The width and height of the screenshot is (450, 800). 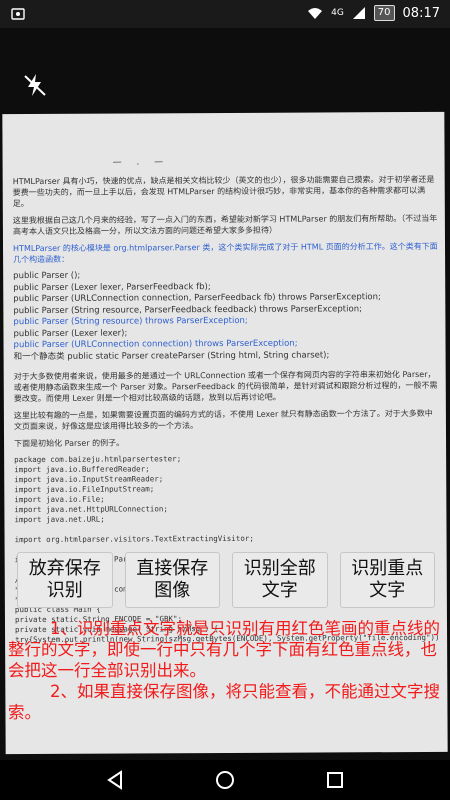 What do you see at coordinates (65, 580) in the screenshot?
I see `discard-save-button: 放弃保存识别` at bounding box center [65, 580].